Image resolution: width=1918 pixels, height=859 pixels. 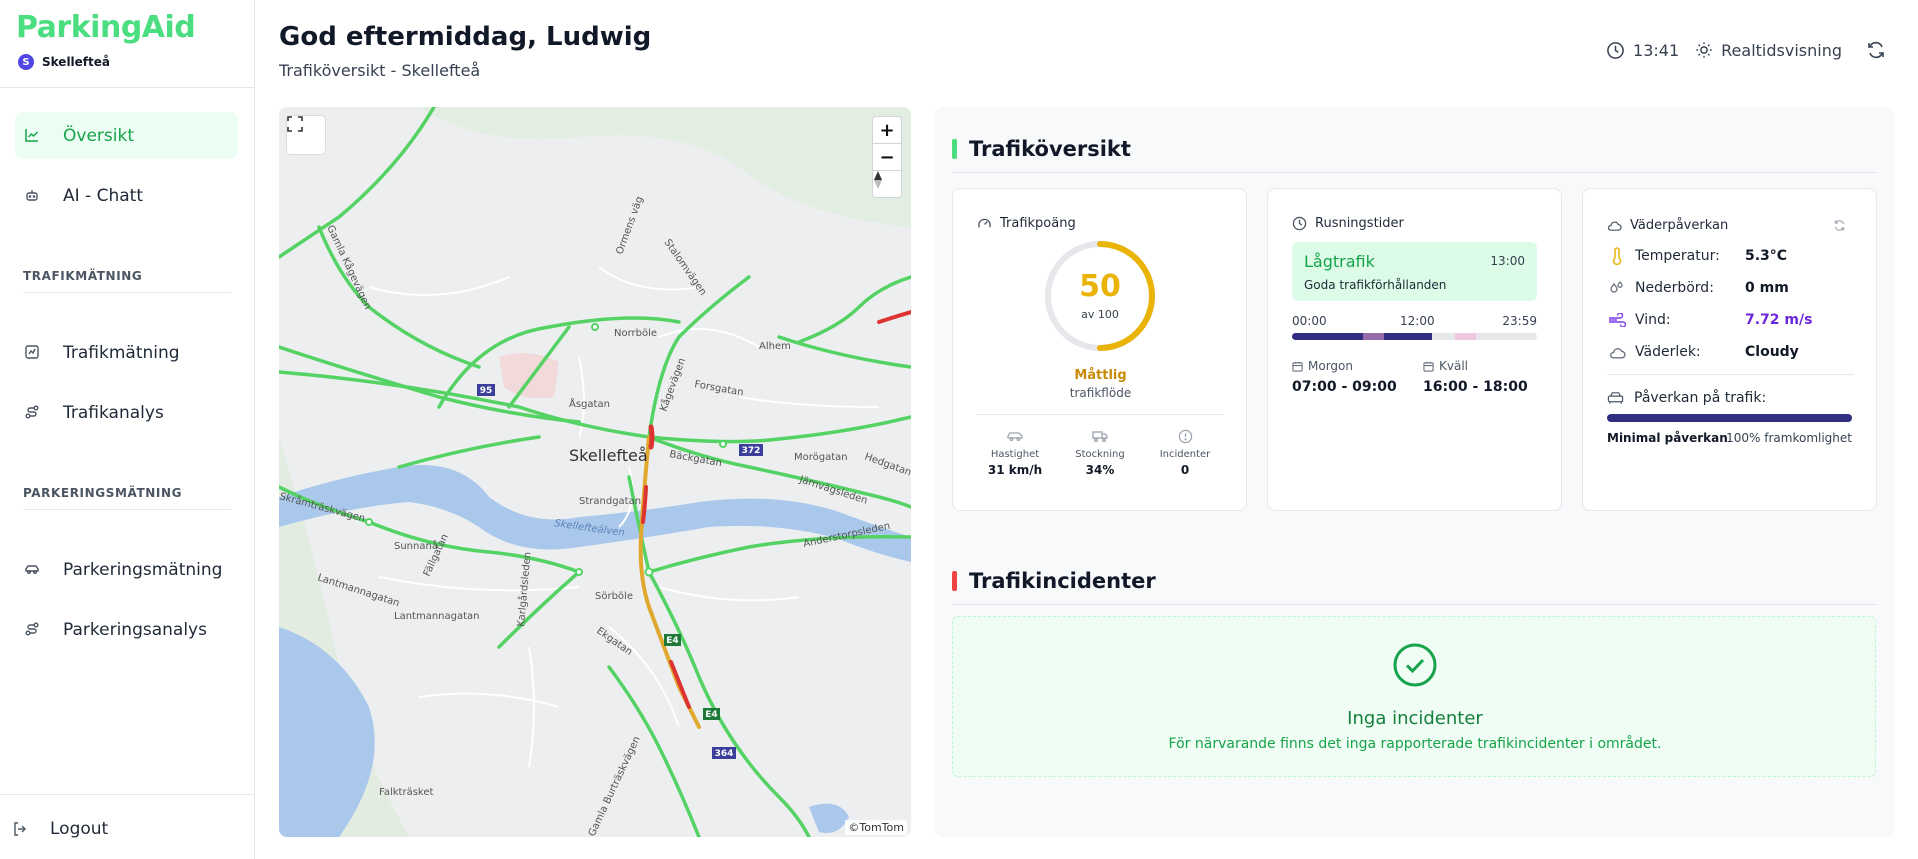 What do you see at coordinates (887, 184) in the screenshot?
I see `compass-button` at bounding box center [887, 184].